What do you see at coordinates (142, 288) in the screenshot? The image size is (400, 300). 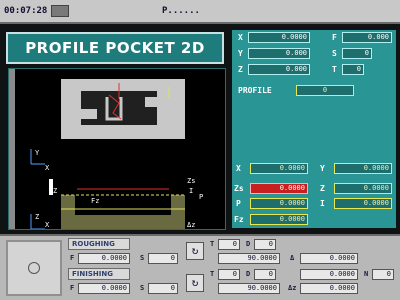 I see `finishing-s-label: S` at bounding box center [142, 288].